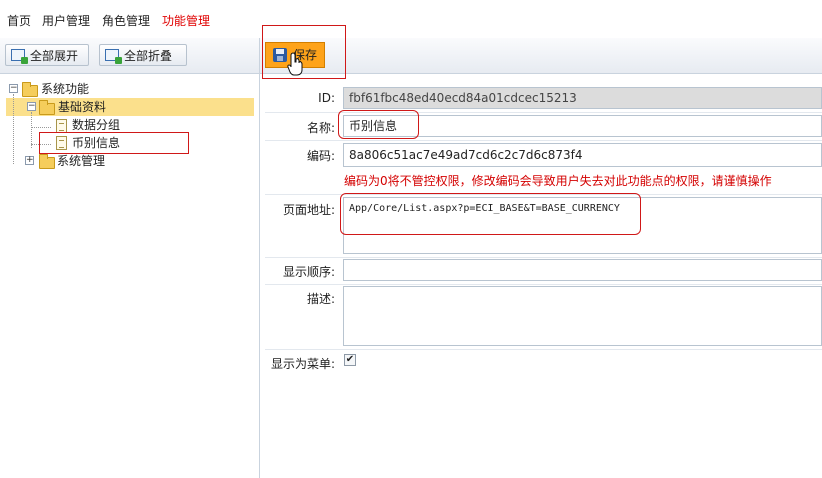 Image resolution: width=822 pixels, height=478 pixels. Describe the element at coordinates (13, 88) in the screenshot. I see `tree-collapse-toggle-root: −` at that location.